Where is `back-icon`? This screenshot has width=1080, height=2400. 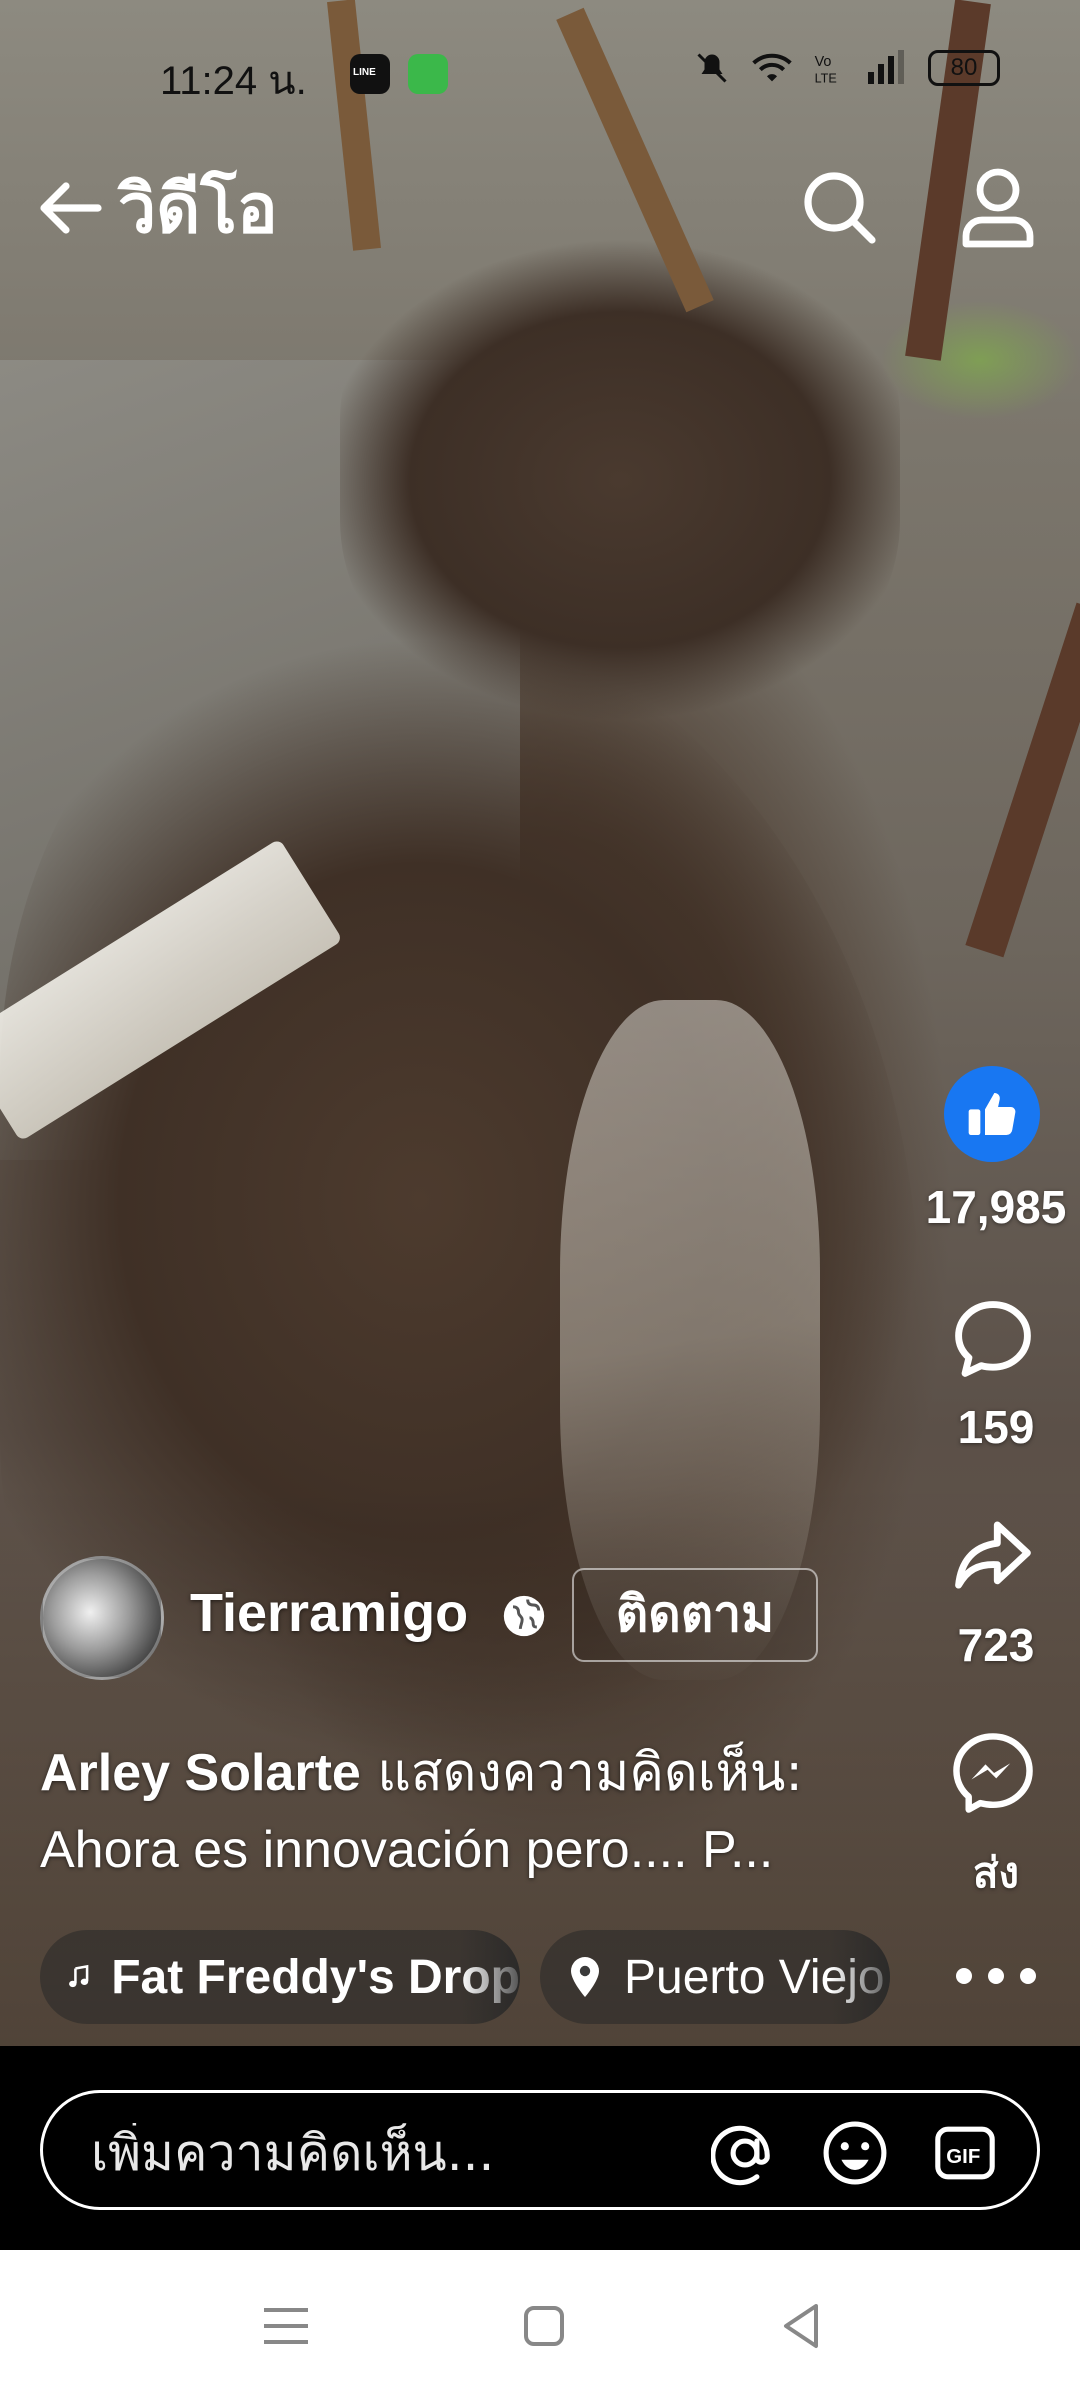 back-icon is located at coordinates (802, 2326).